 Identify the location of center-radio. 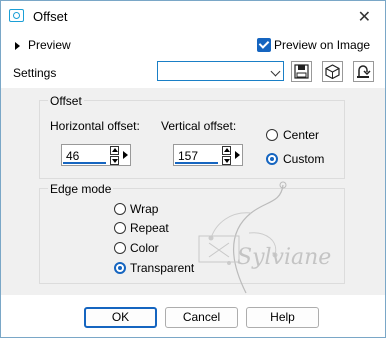
(272, 135).